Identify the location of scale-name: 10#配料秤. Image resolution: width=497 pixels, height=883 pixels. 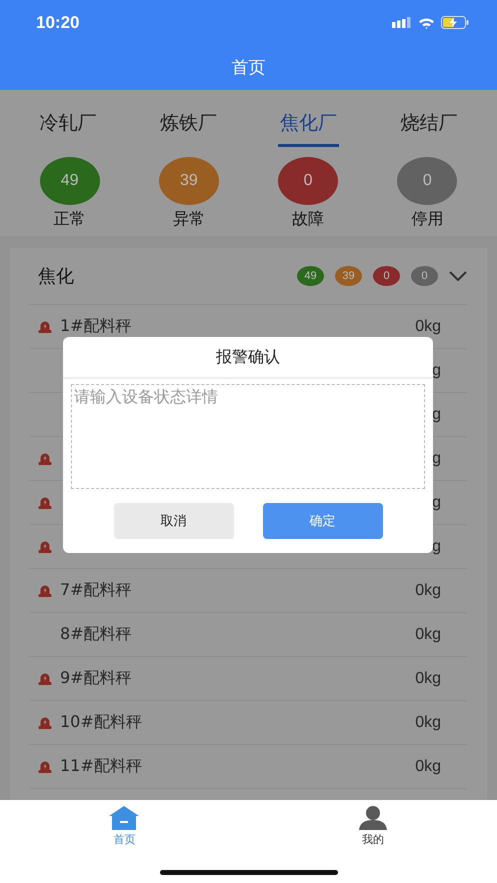
(101, 722).